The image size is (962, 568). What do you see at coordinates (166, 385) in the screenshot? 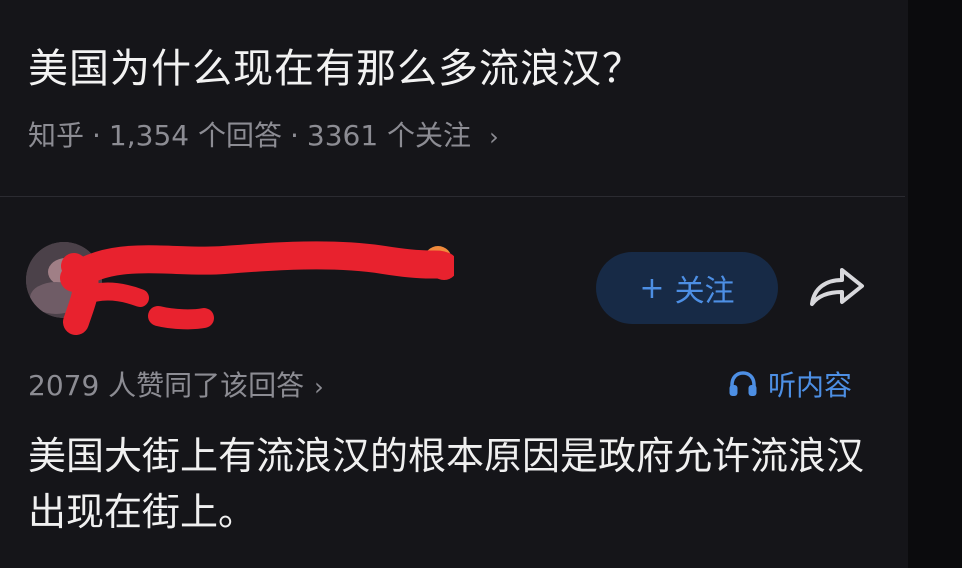
I see `agree-text: 2079 人赞同了该回答` at bounding box center [166, 385].